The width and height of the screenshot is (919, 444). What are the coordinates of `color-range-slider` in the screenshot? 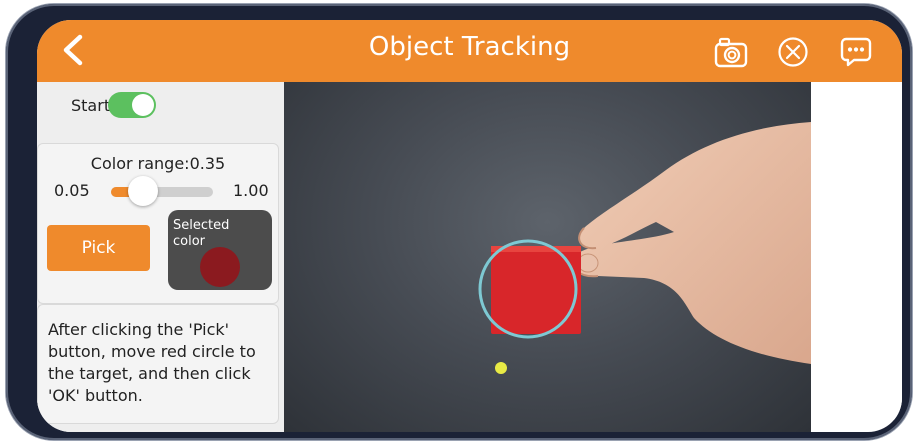 It's located at (162, 191).